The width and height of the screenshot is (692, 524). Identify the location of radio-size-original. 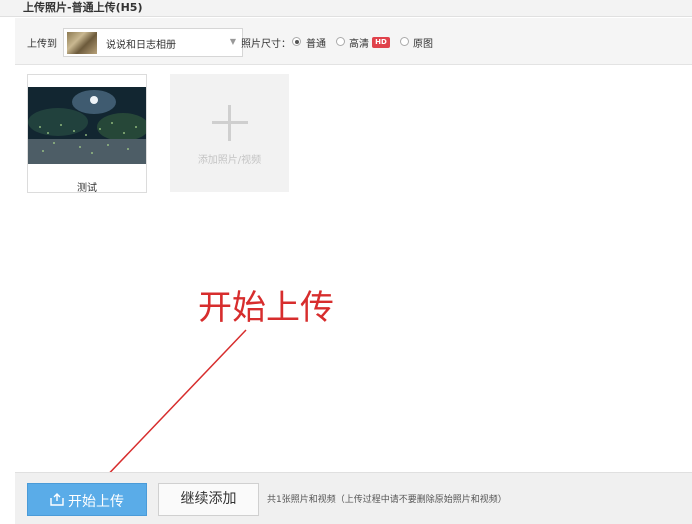
(404, 41).